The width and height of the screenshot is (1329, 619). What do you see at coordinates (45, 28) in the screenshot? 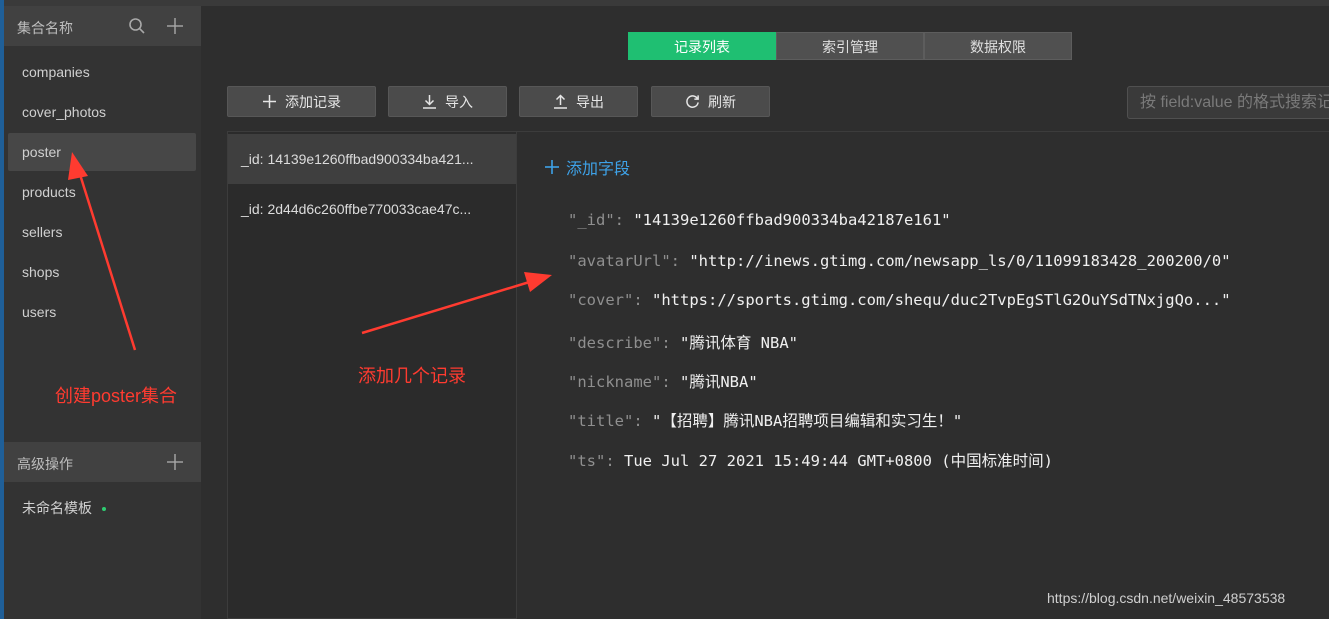
I see `collection-header-title: 集合名称` at bounding box center [45, 28].